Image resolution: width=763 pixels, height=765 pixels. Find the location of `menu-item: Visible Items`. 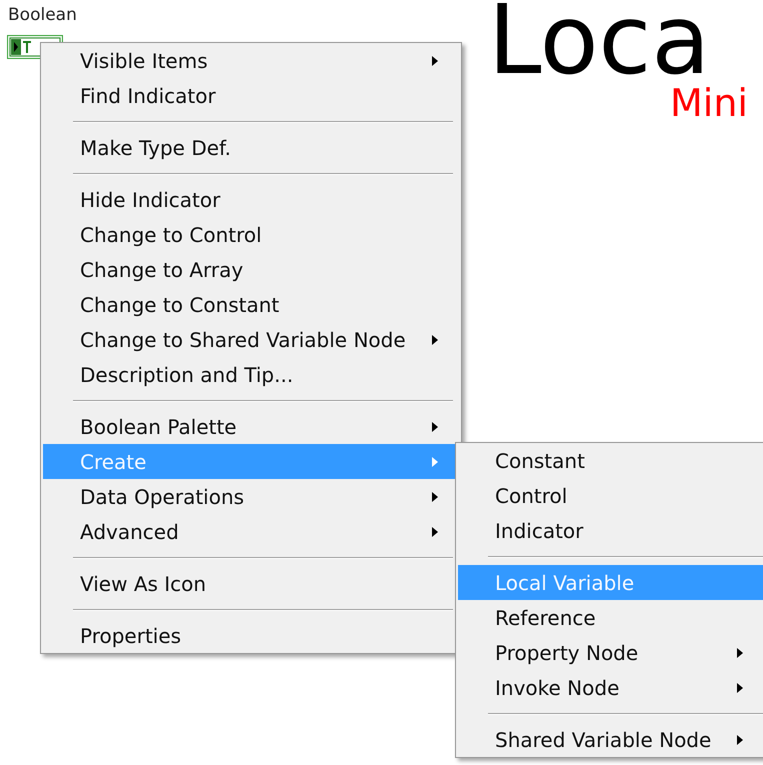

menu-item: Visible Items is located at coordinates (251, 60).